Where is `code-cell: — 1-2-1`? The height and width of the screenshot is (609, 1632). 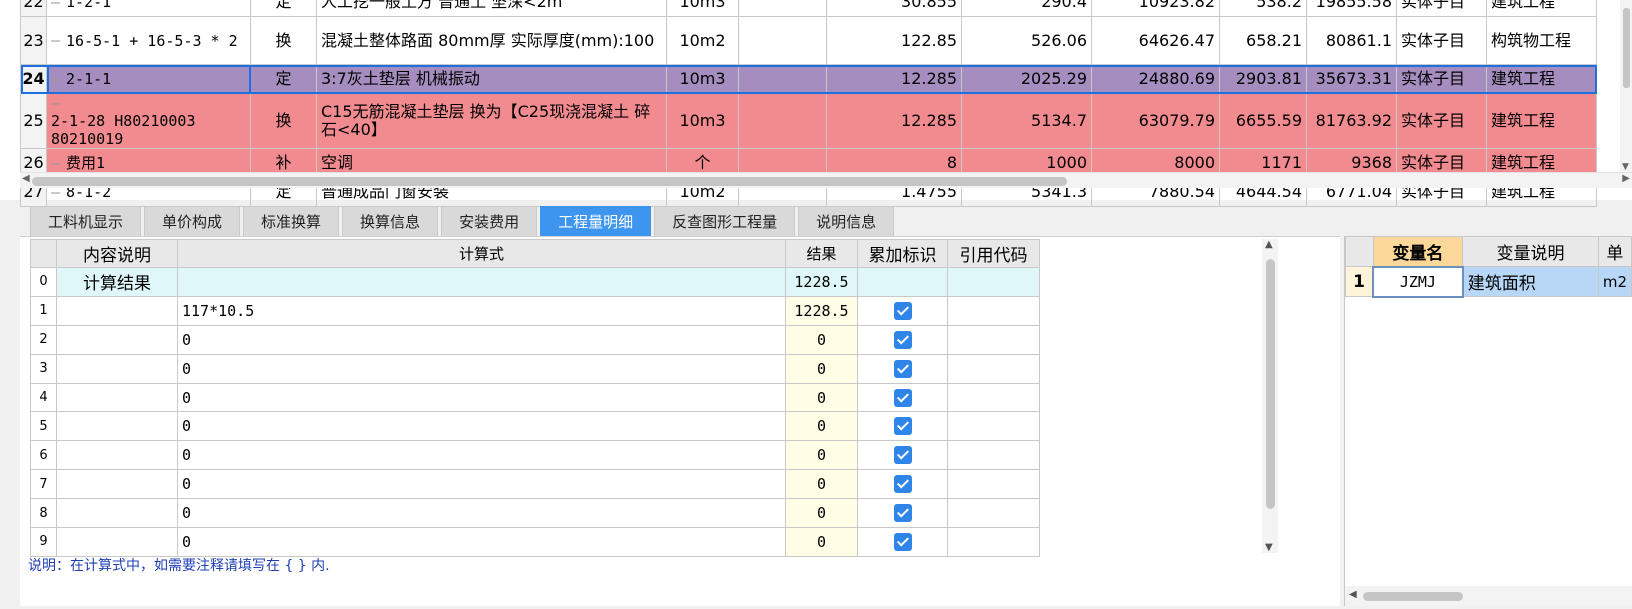 code-cell: — 1-2-1 is located at coordinates (148, 8).